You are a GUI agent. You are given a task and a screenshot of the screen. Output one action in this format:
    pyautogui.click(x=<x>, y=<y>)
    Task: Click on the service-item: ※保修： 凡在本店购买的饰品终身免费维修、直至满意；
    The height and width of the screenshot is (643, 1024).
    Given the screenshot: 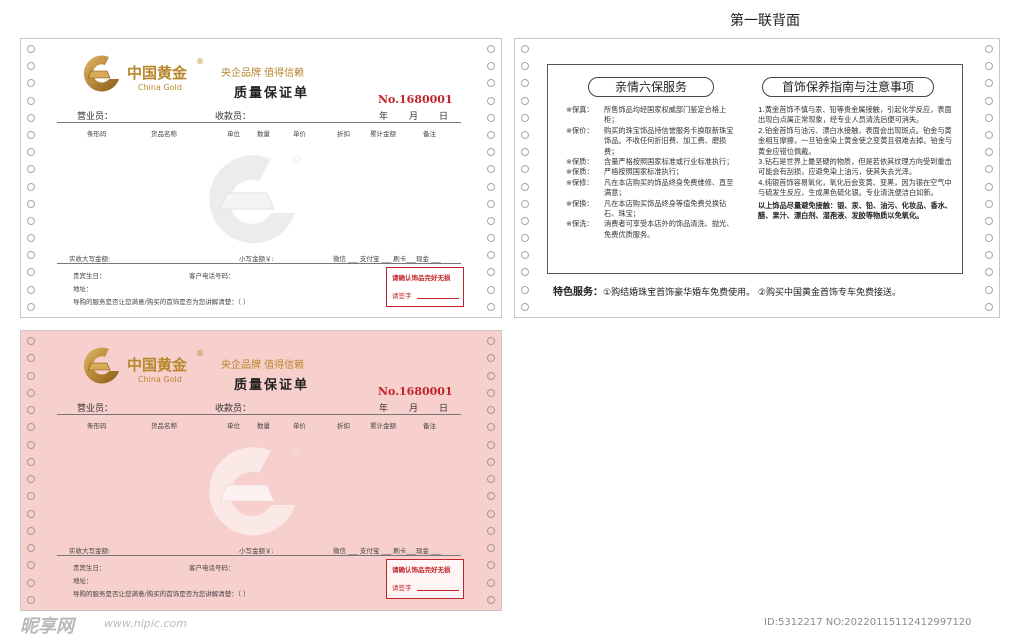 What is the action you would take?
    pyautogui.click(x=650, y=187)
    